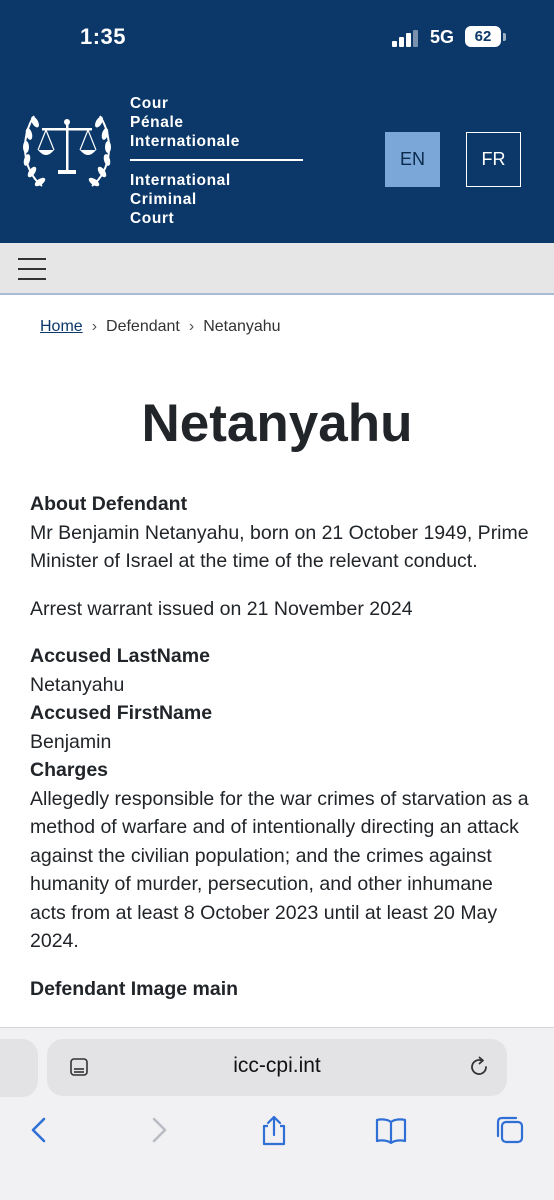  Describe the element at coordinates (185, 141) in the screenshot. I see `brand-line-fr-3: Internationale` at that location.